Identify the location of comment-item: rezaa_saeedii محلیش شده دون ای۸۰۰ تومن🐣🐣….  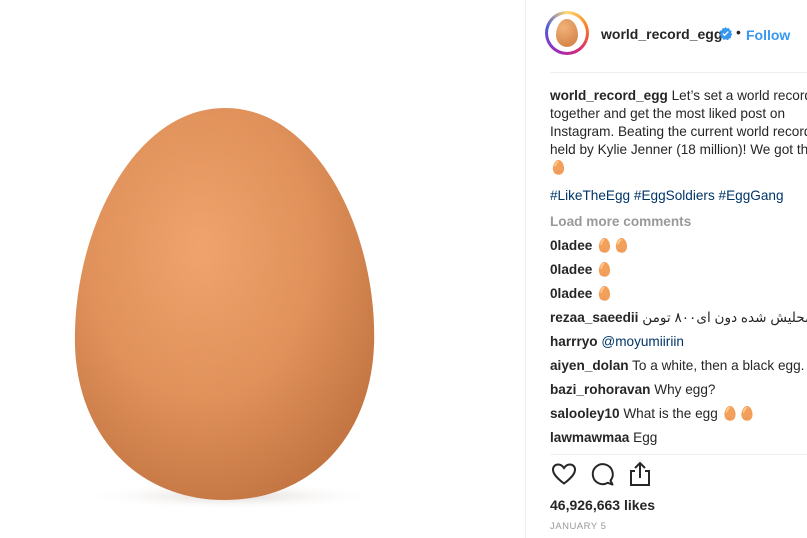
(678, 318).